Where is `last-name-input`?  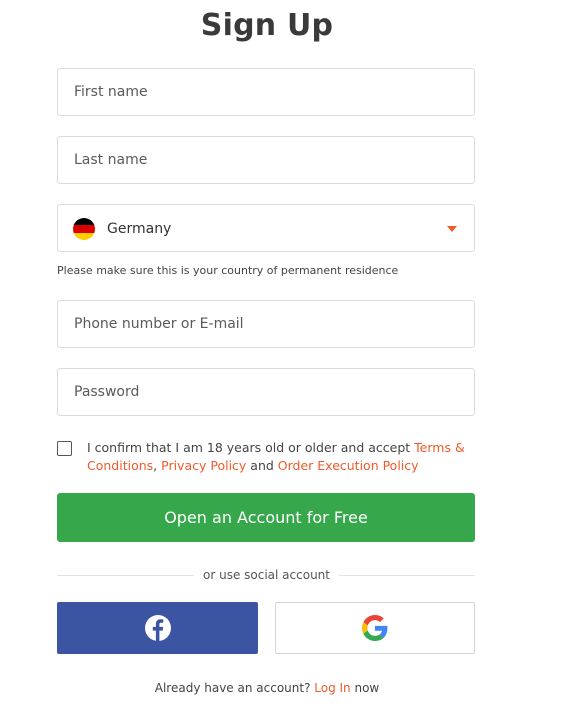 last-name-input is located at coordinates (266, 160).